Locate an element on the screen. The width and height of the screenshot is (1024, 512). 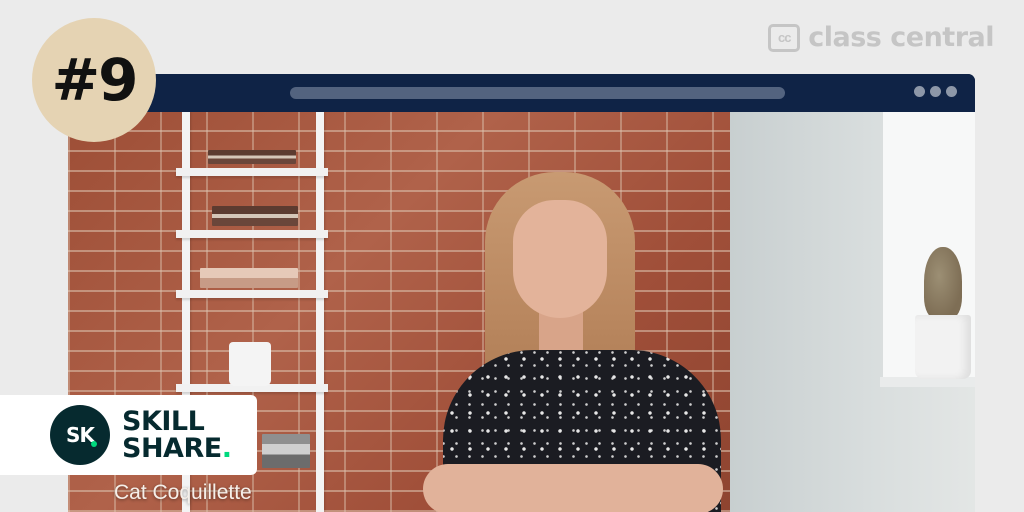
cactus-plant is located at coordinates (943, 283).